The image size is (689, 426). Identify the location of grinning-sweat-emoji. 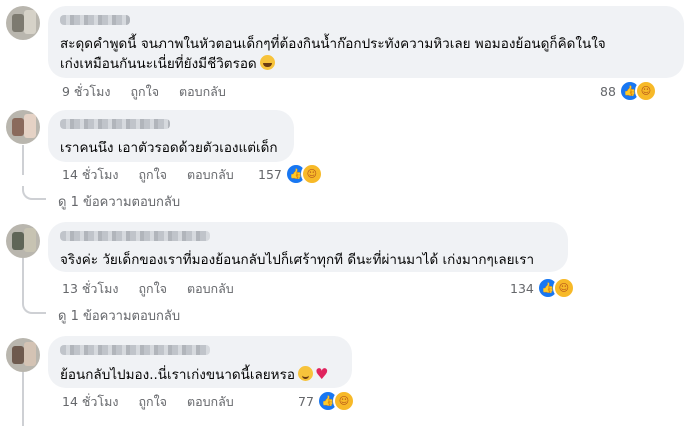
(267, 62).